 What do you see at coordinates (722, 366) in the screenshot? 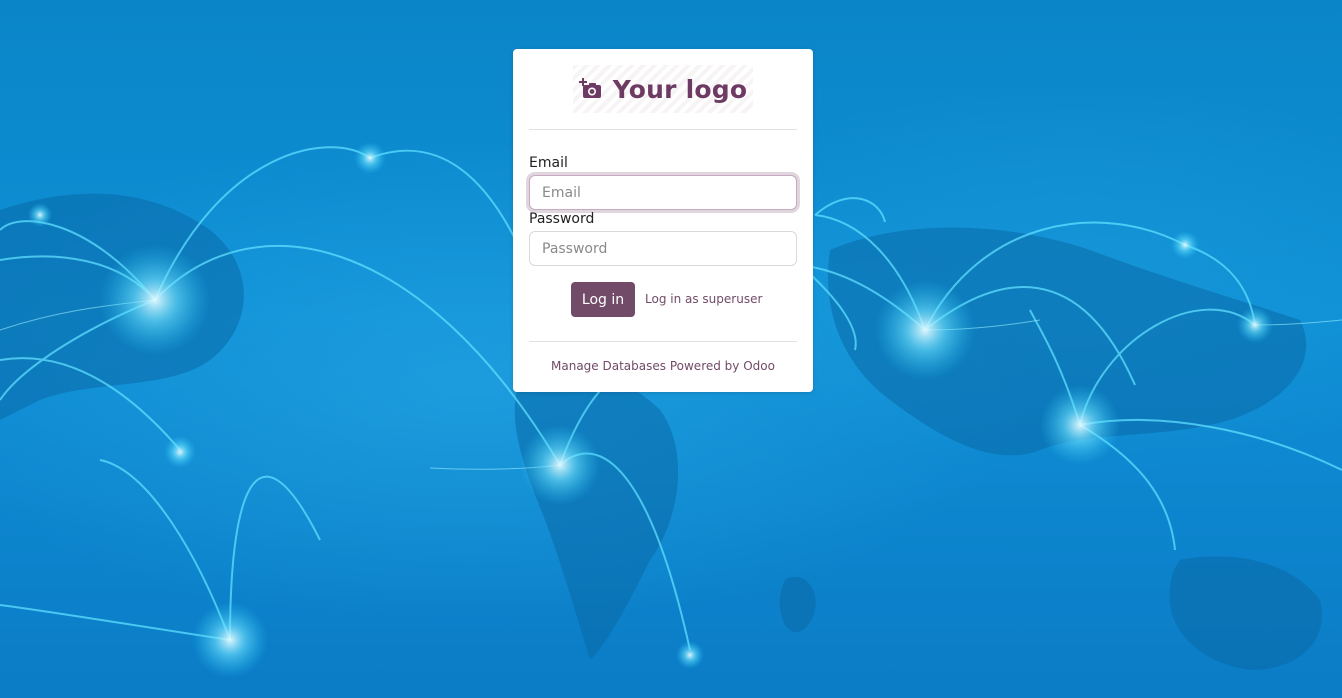
I see `powered-by-odoo-link: Powered by Odoo` at bounding box center [722, 366].